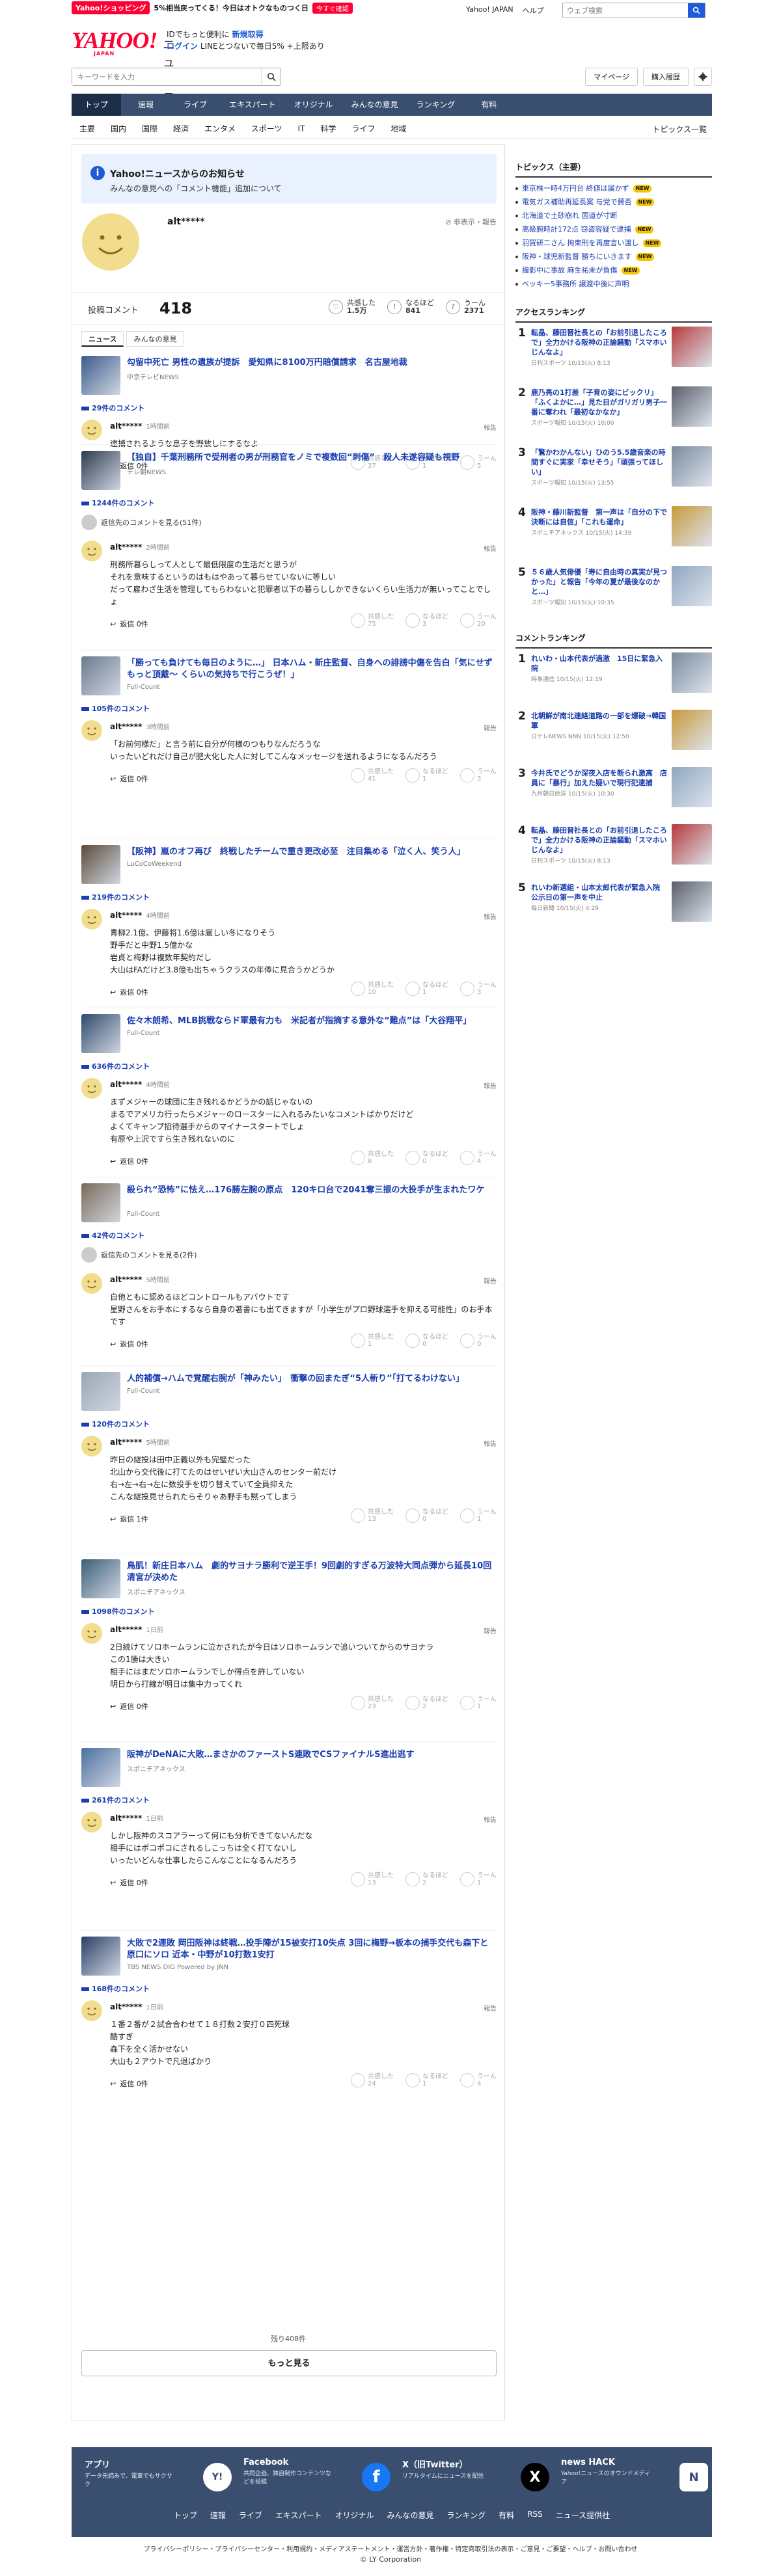 The width and height of the screenshot is (781, 2576). I want to click on topic-item: 東京株一時4万円台 終値は届かず NEW, so click(614, 188).